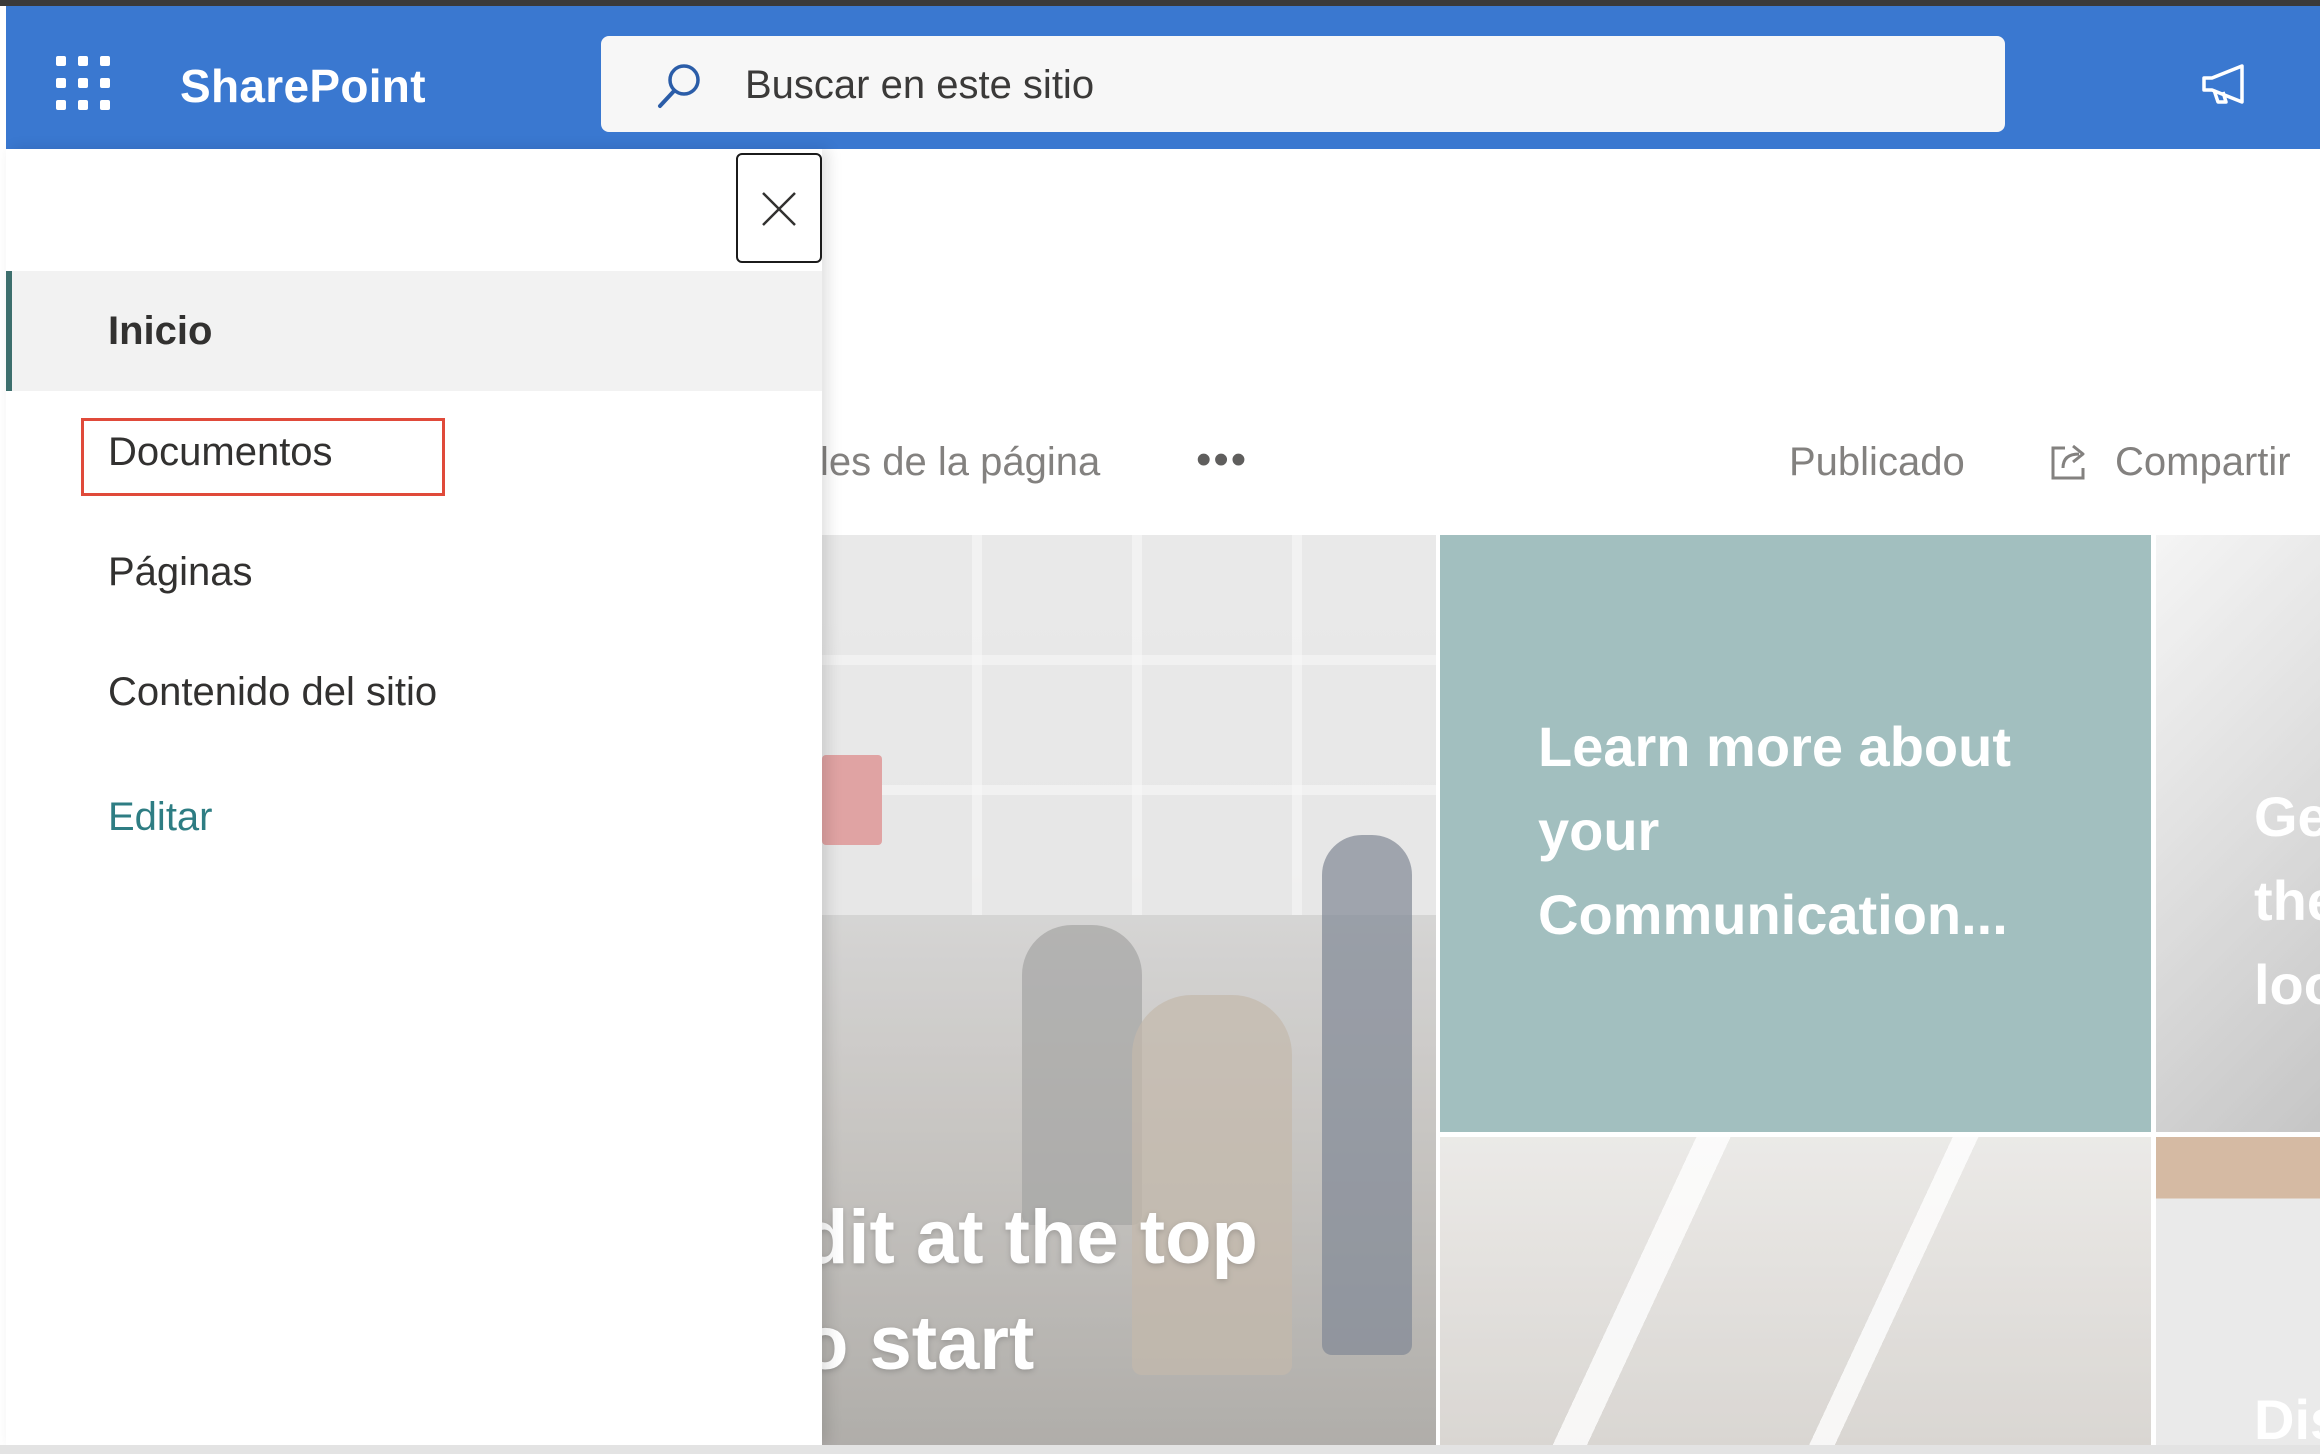 Image resolution: width=2320 pixels, height=1454 pixels. I want to click on nav-item-inicio: Inicio, so click(414, 331).